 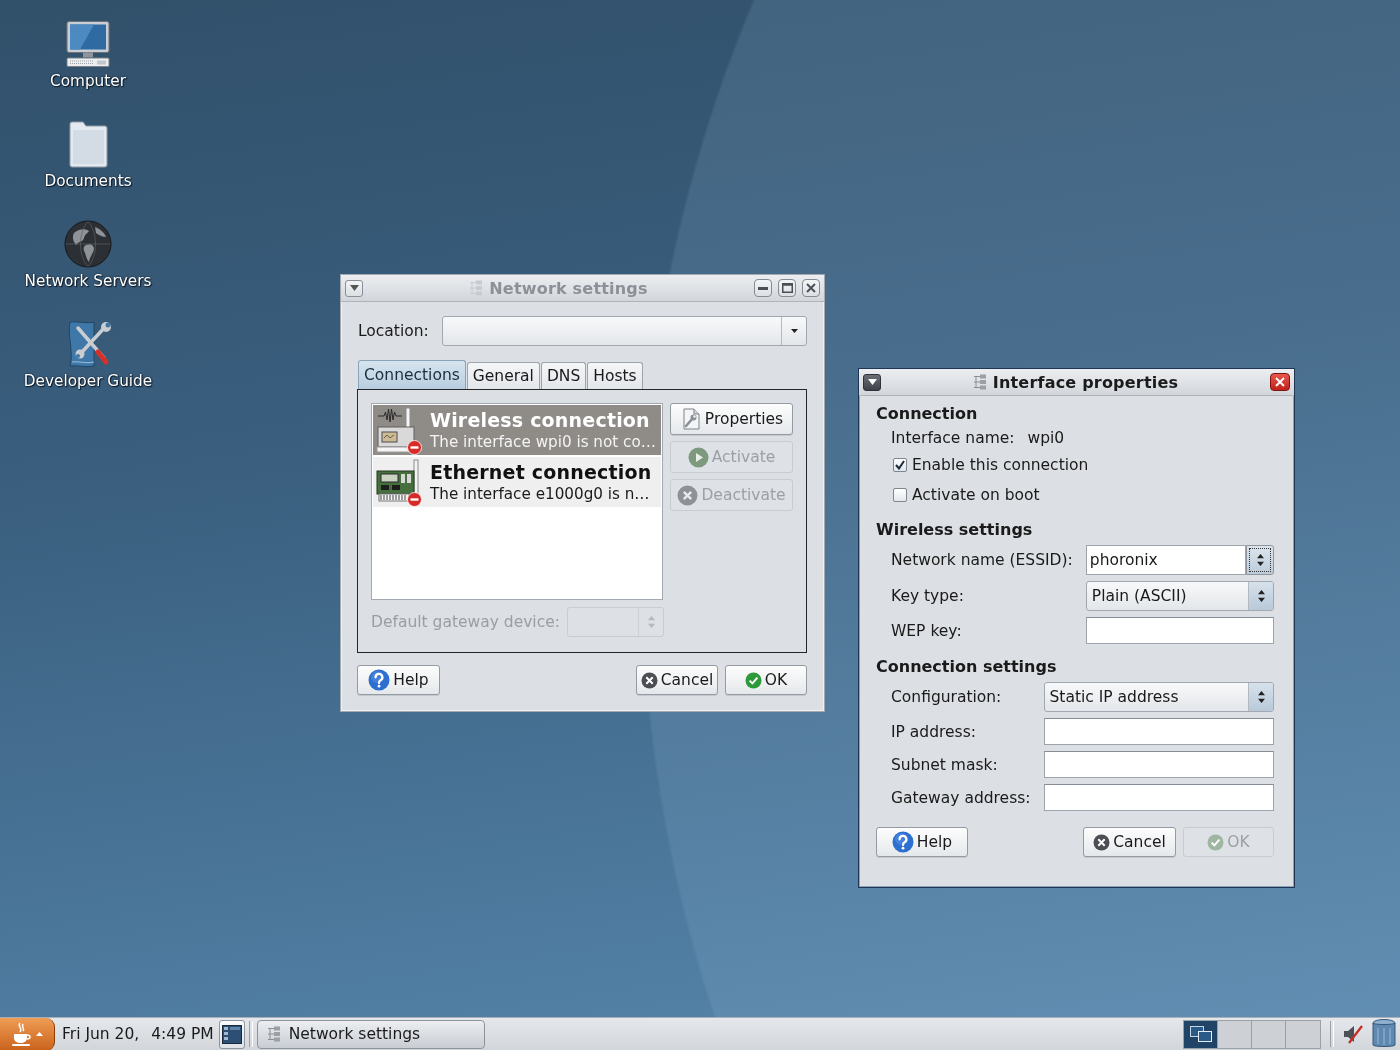 What do you see at coordinates (688, 495) in the screenshot?
I see `x-circle-icon` at bounding box center [688, 495].